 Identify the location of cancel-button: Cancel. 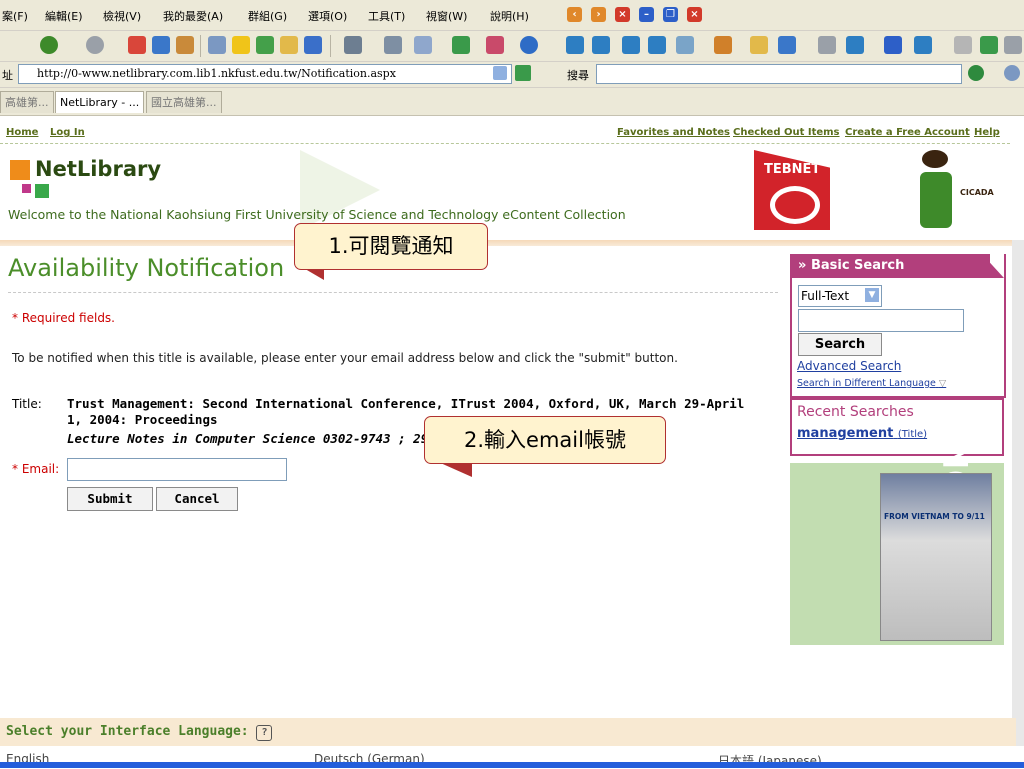
(197, 499).